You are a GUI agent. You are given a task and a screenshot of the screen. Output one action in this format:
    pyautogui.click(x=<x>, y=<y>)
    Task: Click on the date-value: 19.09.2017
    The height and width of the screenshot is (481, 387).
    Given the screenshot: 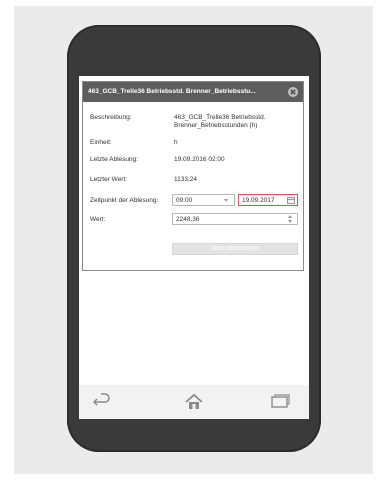 What is the action you would take?
    pyautogui.click(x=258, y=200)
    